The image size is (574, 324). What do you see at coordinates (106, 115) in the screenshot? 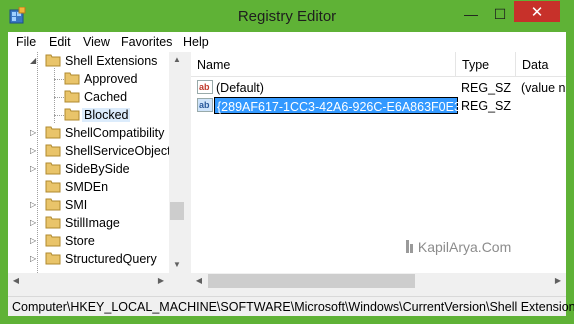
I see `tree-item-label: Blocked` at bounding box center [106, 115].